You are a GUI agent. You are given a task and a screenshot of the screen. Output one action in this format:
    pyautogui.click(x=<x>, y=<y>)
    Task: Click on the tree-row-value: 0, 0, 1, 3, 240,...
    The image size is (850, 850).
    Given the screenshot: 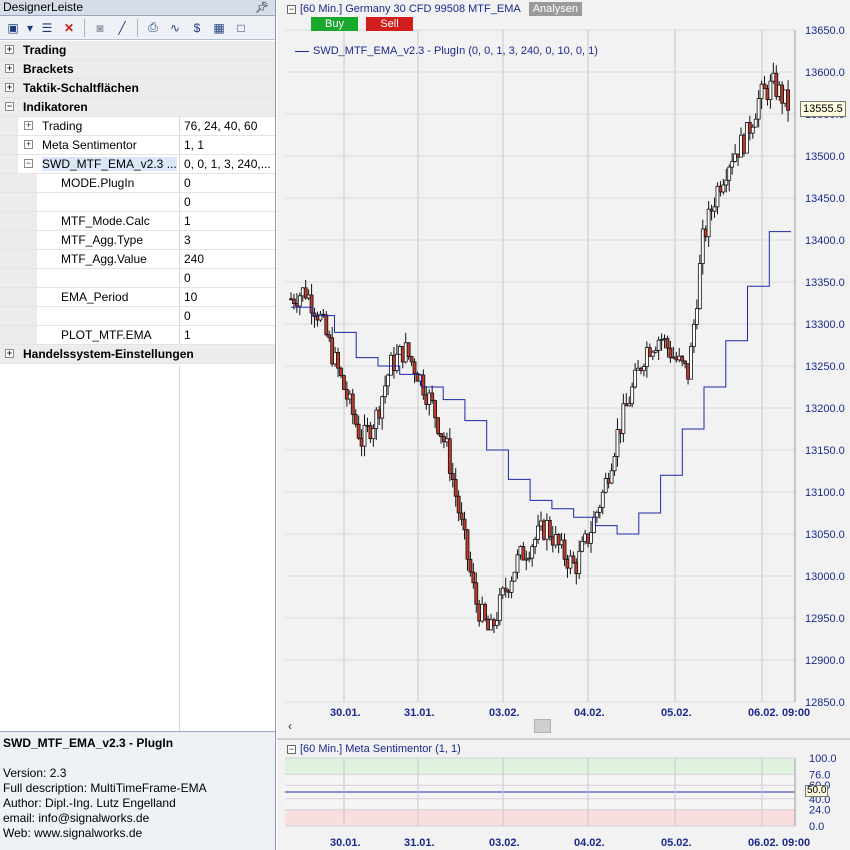 What is the action you would take?
    pyautogui.click(x=227, y=164)
    